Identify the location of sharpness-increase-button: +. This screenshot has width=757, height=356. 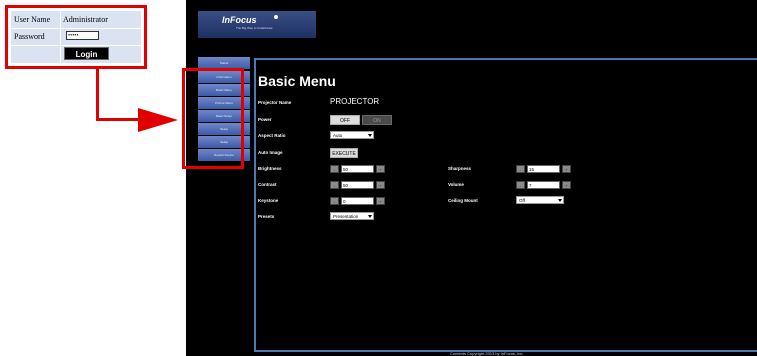
(566, 169).